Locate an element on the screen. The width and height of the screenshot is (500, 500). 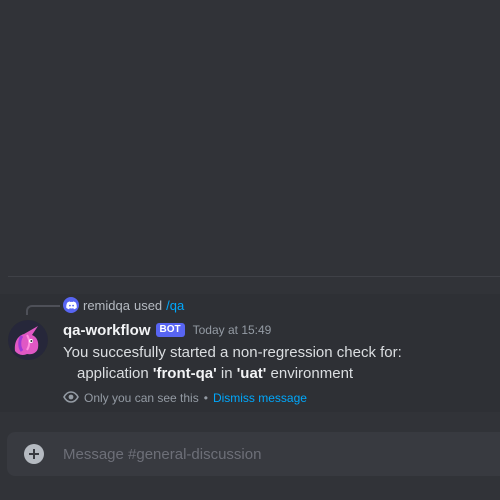
reply-spine is located at coordinates (43, 310).